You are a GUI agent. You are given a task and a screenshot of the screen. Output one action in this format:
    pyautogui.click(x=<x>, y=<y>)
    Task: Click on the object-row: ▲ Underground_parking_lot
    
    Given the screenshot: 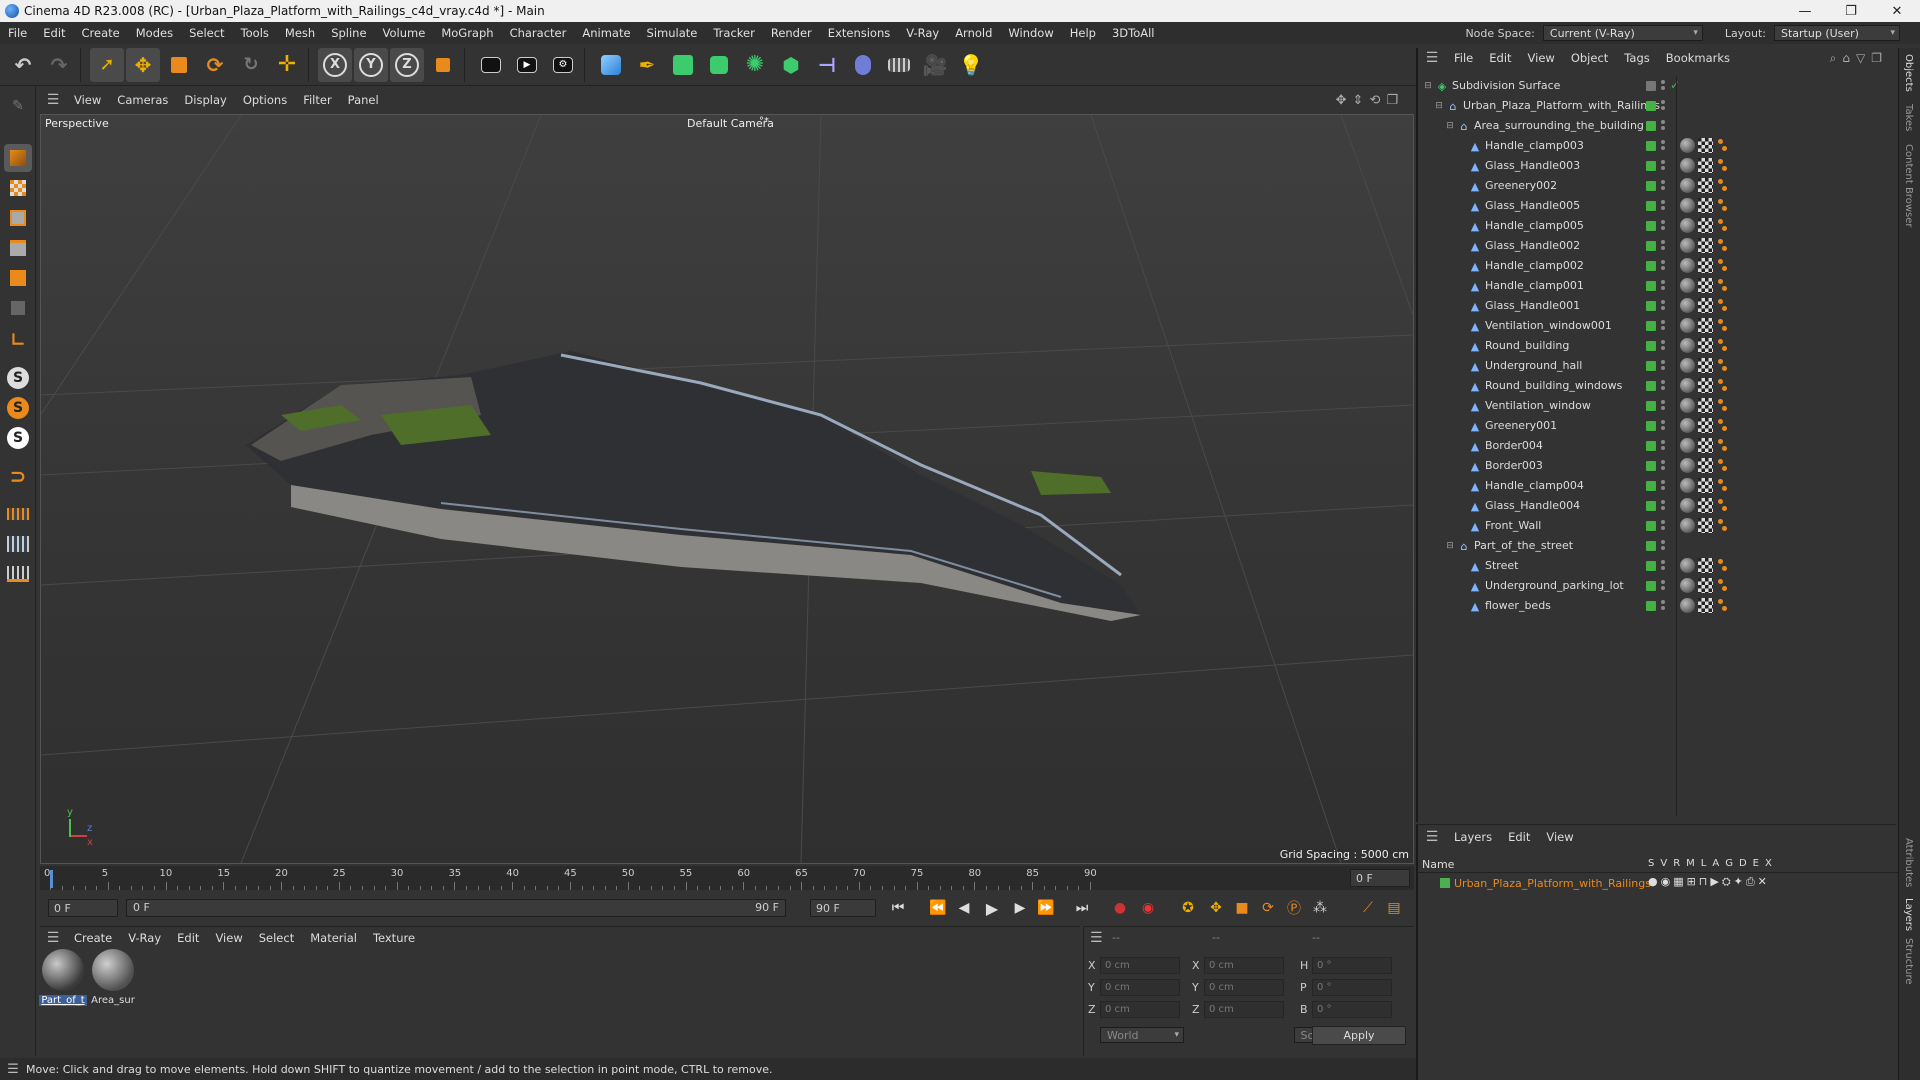 What is the action you would take?
    pyautogui.click(x=1658, y=586)
    